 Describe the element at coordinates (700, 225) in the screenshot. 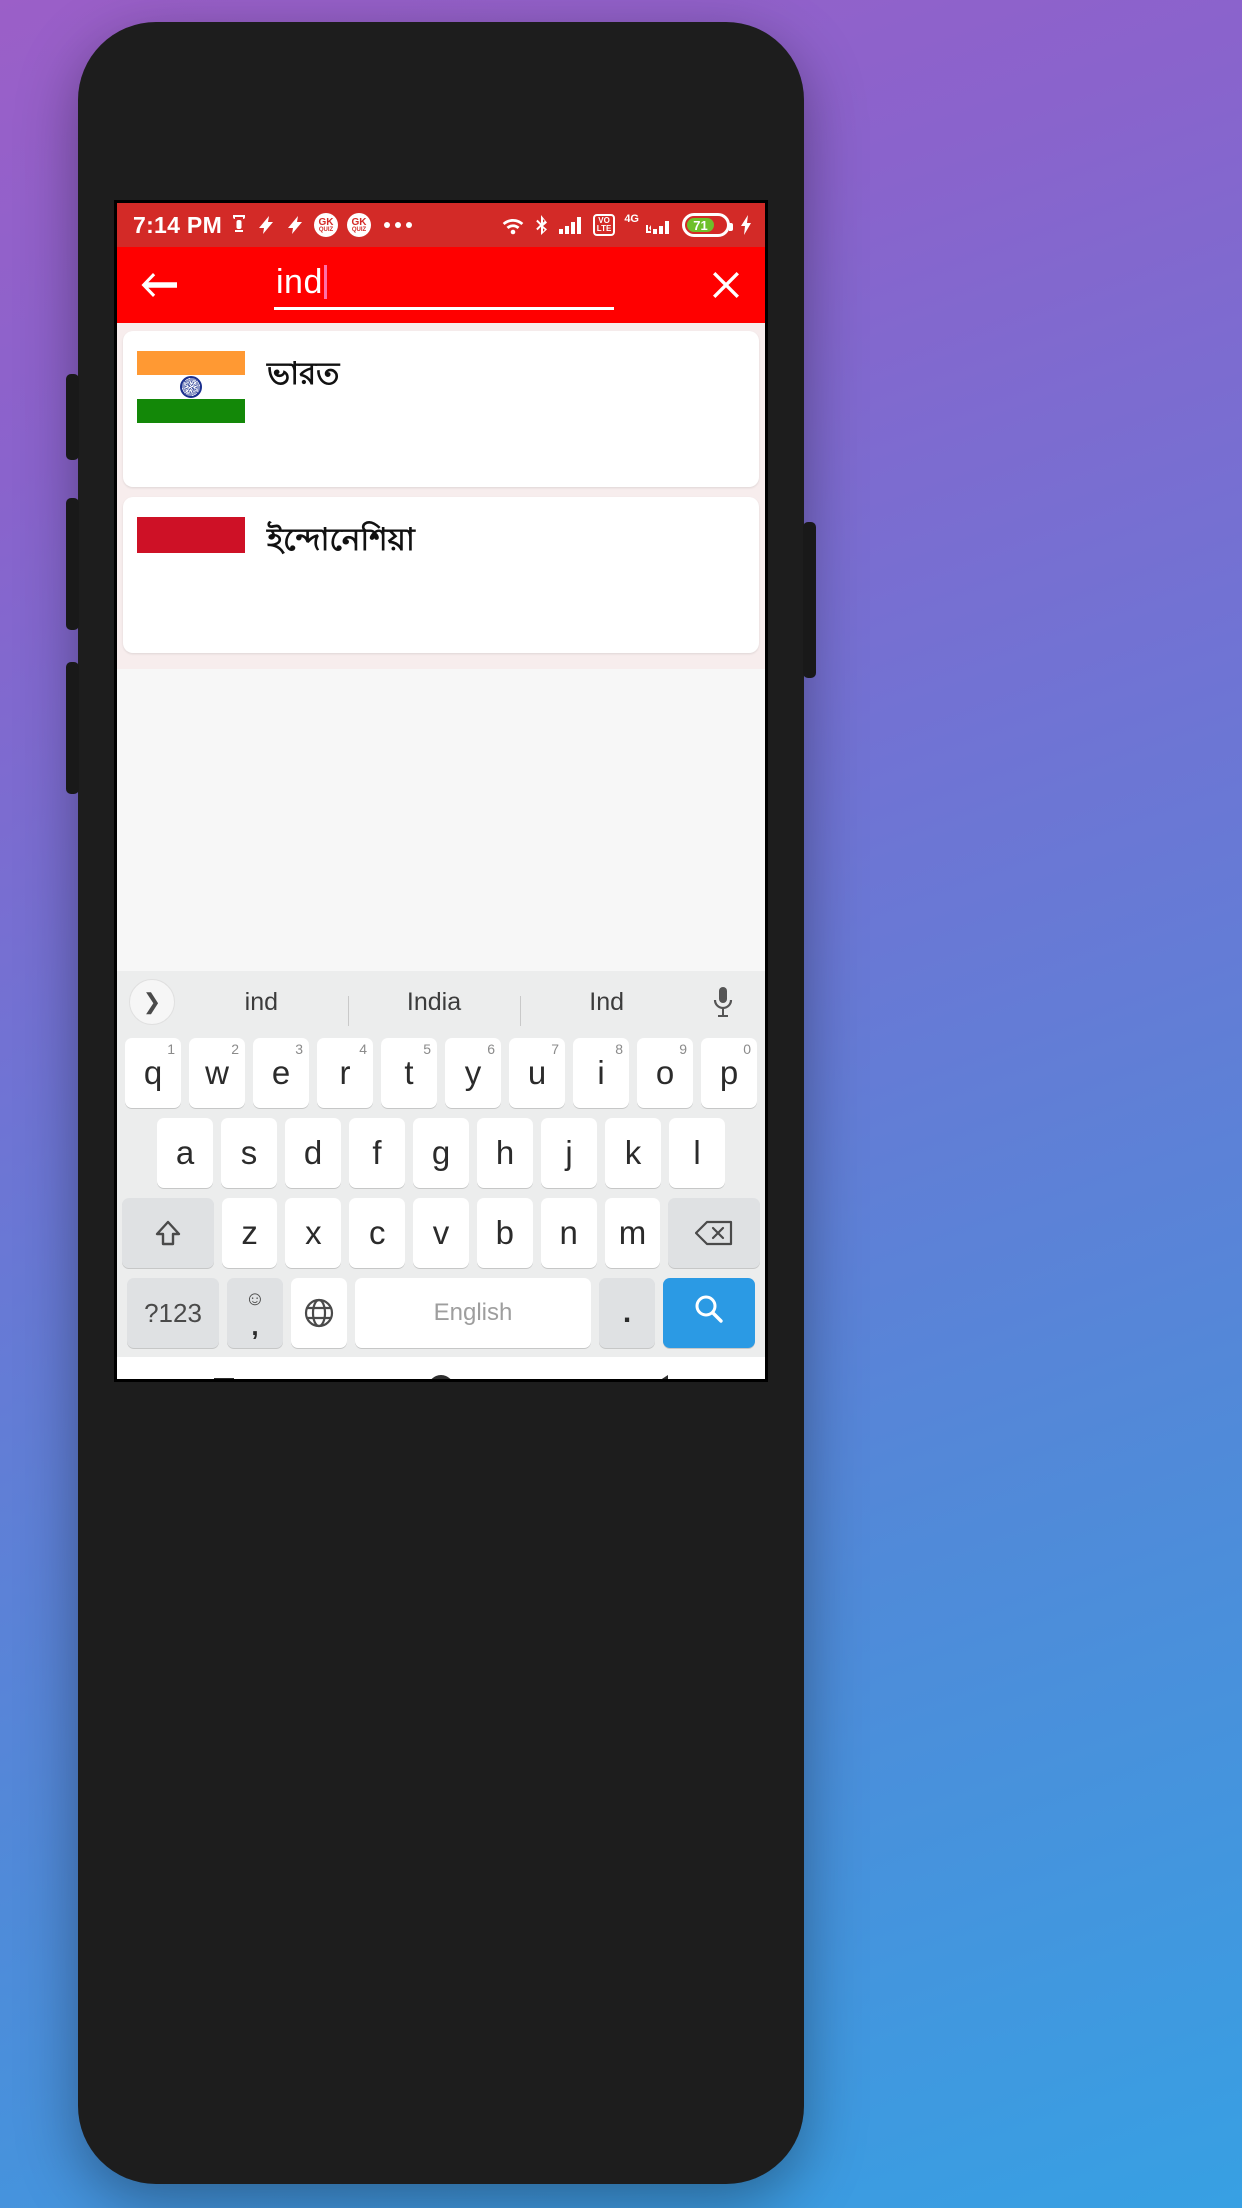

I see `battery-percent: 71` at that location.